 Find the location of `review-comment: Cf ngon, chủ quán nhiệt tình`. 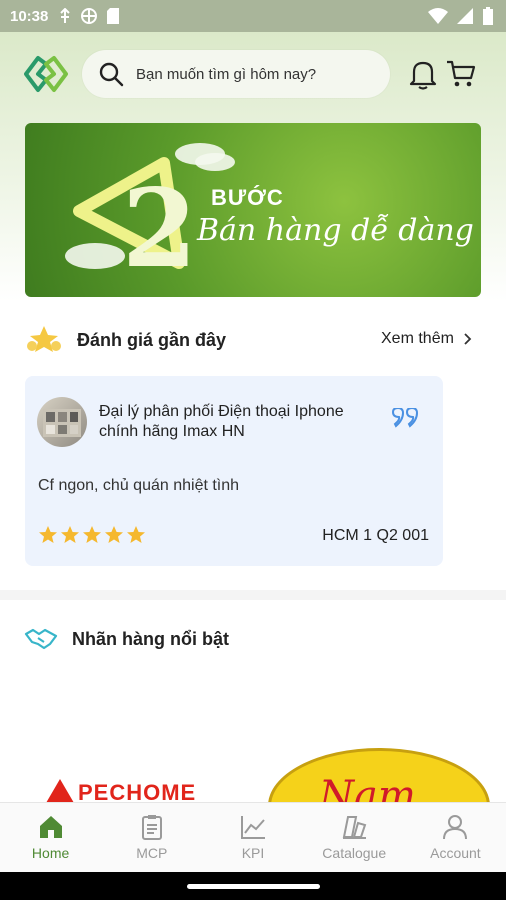

review-comment: Cf ngon, chủ quán nhiệt tình is located at coordinates (139, 485).